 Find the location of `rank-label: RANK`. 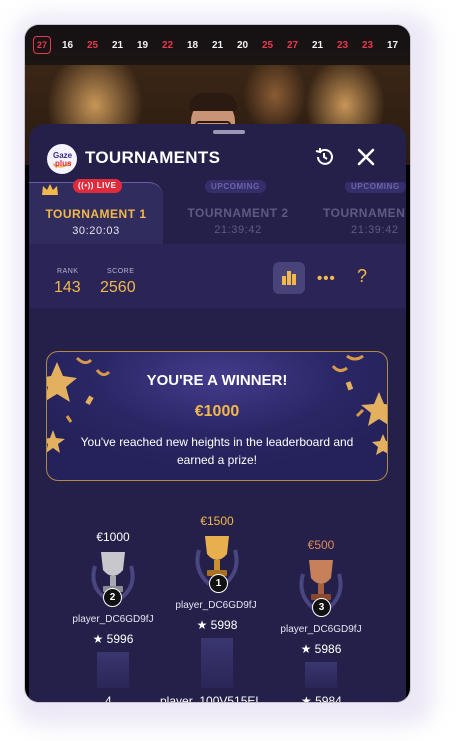

rank-label: RANK is located at coordinates (68, 271).